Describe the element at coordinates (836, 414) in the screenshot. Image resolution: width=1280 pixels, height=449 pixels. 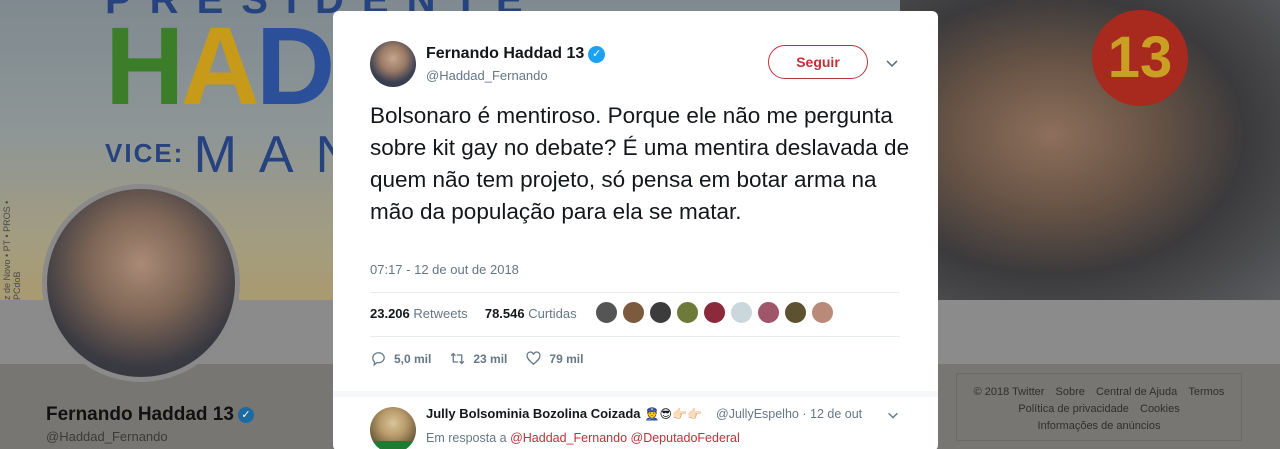
I see `reply-date: 12 de out` at that location.